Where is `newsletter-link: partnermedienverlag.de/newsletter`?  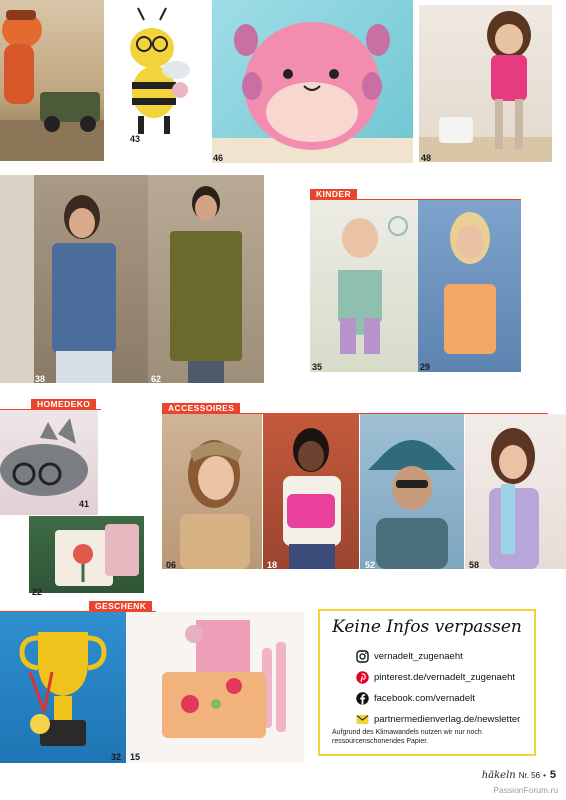 newsletter-link: partnermedienverlag.de/newsletter is located at coordinates (438, 719).